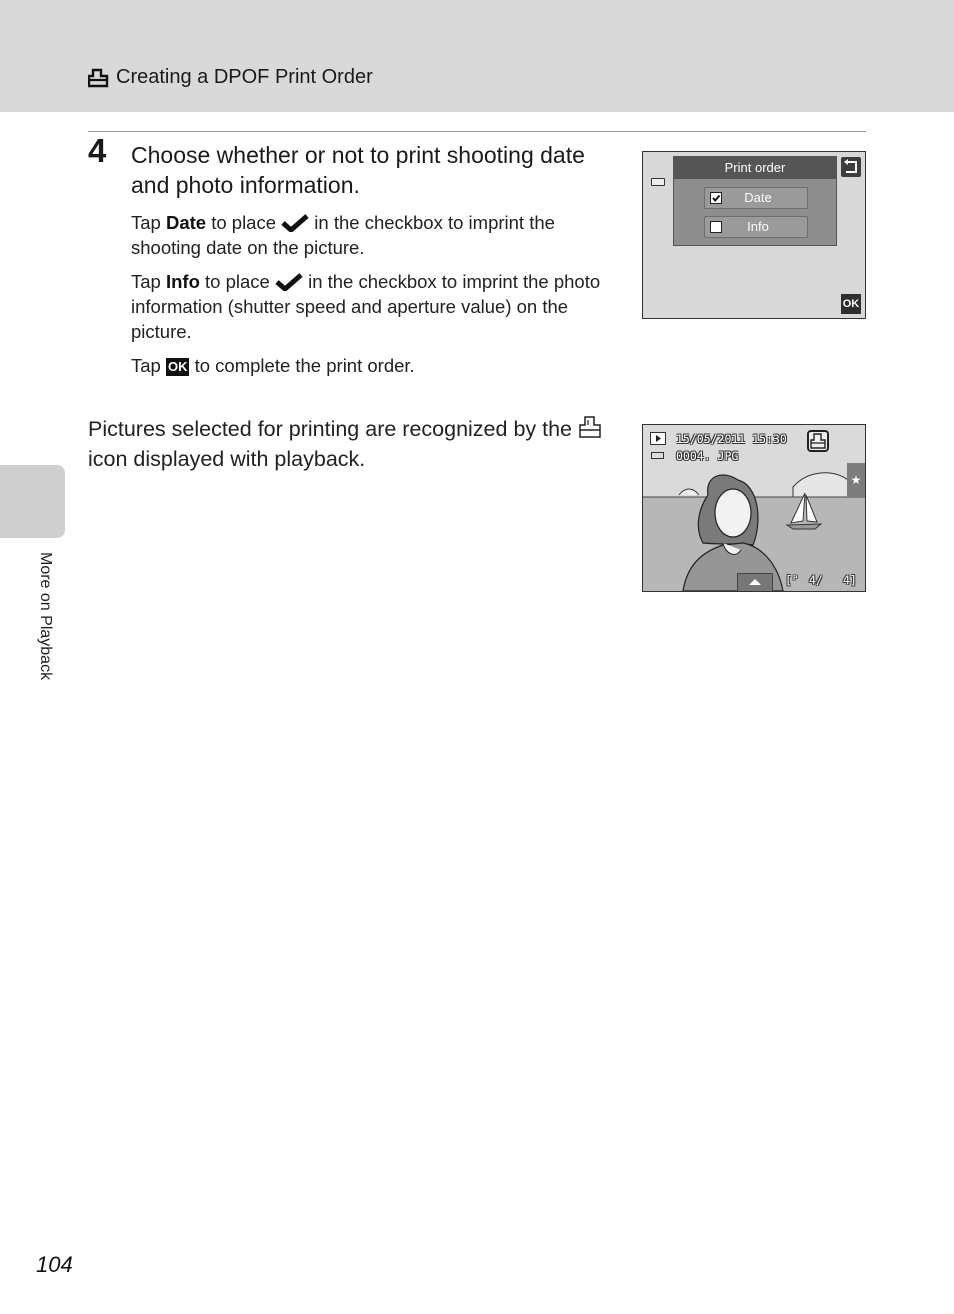  Describe the element at coordinates (477, 131) in the screenshot. I see `divider` at that location.